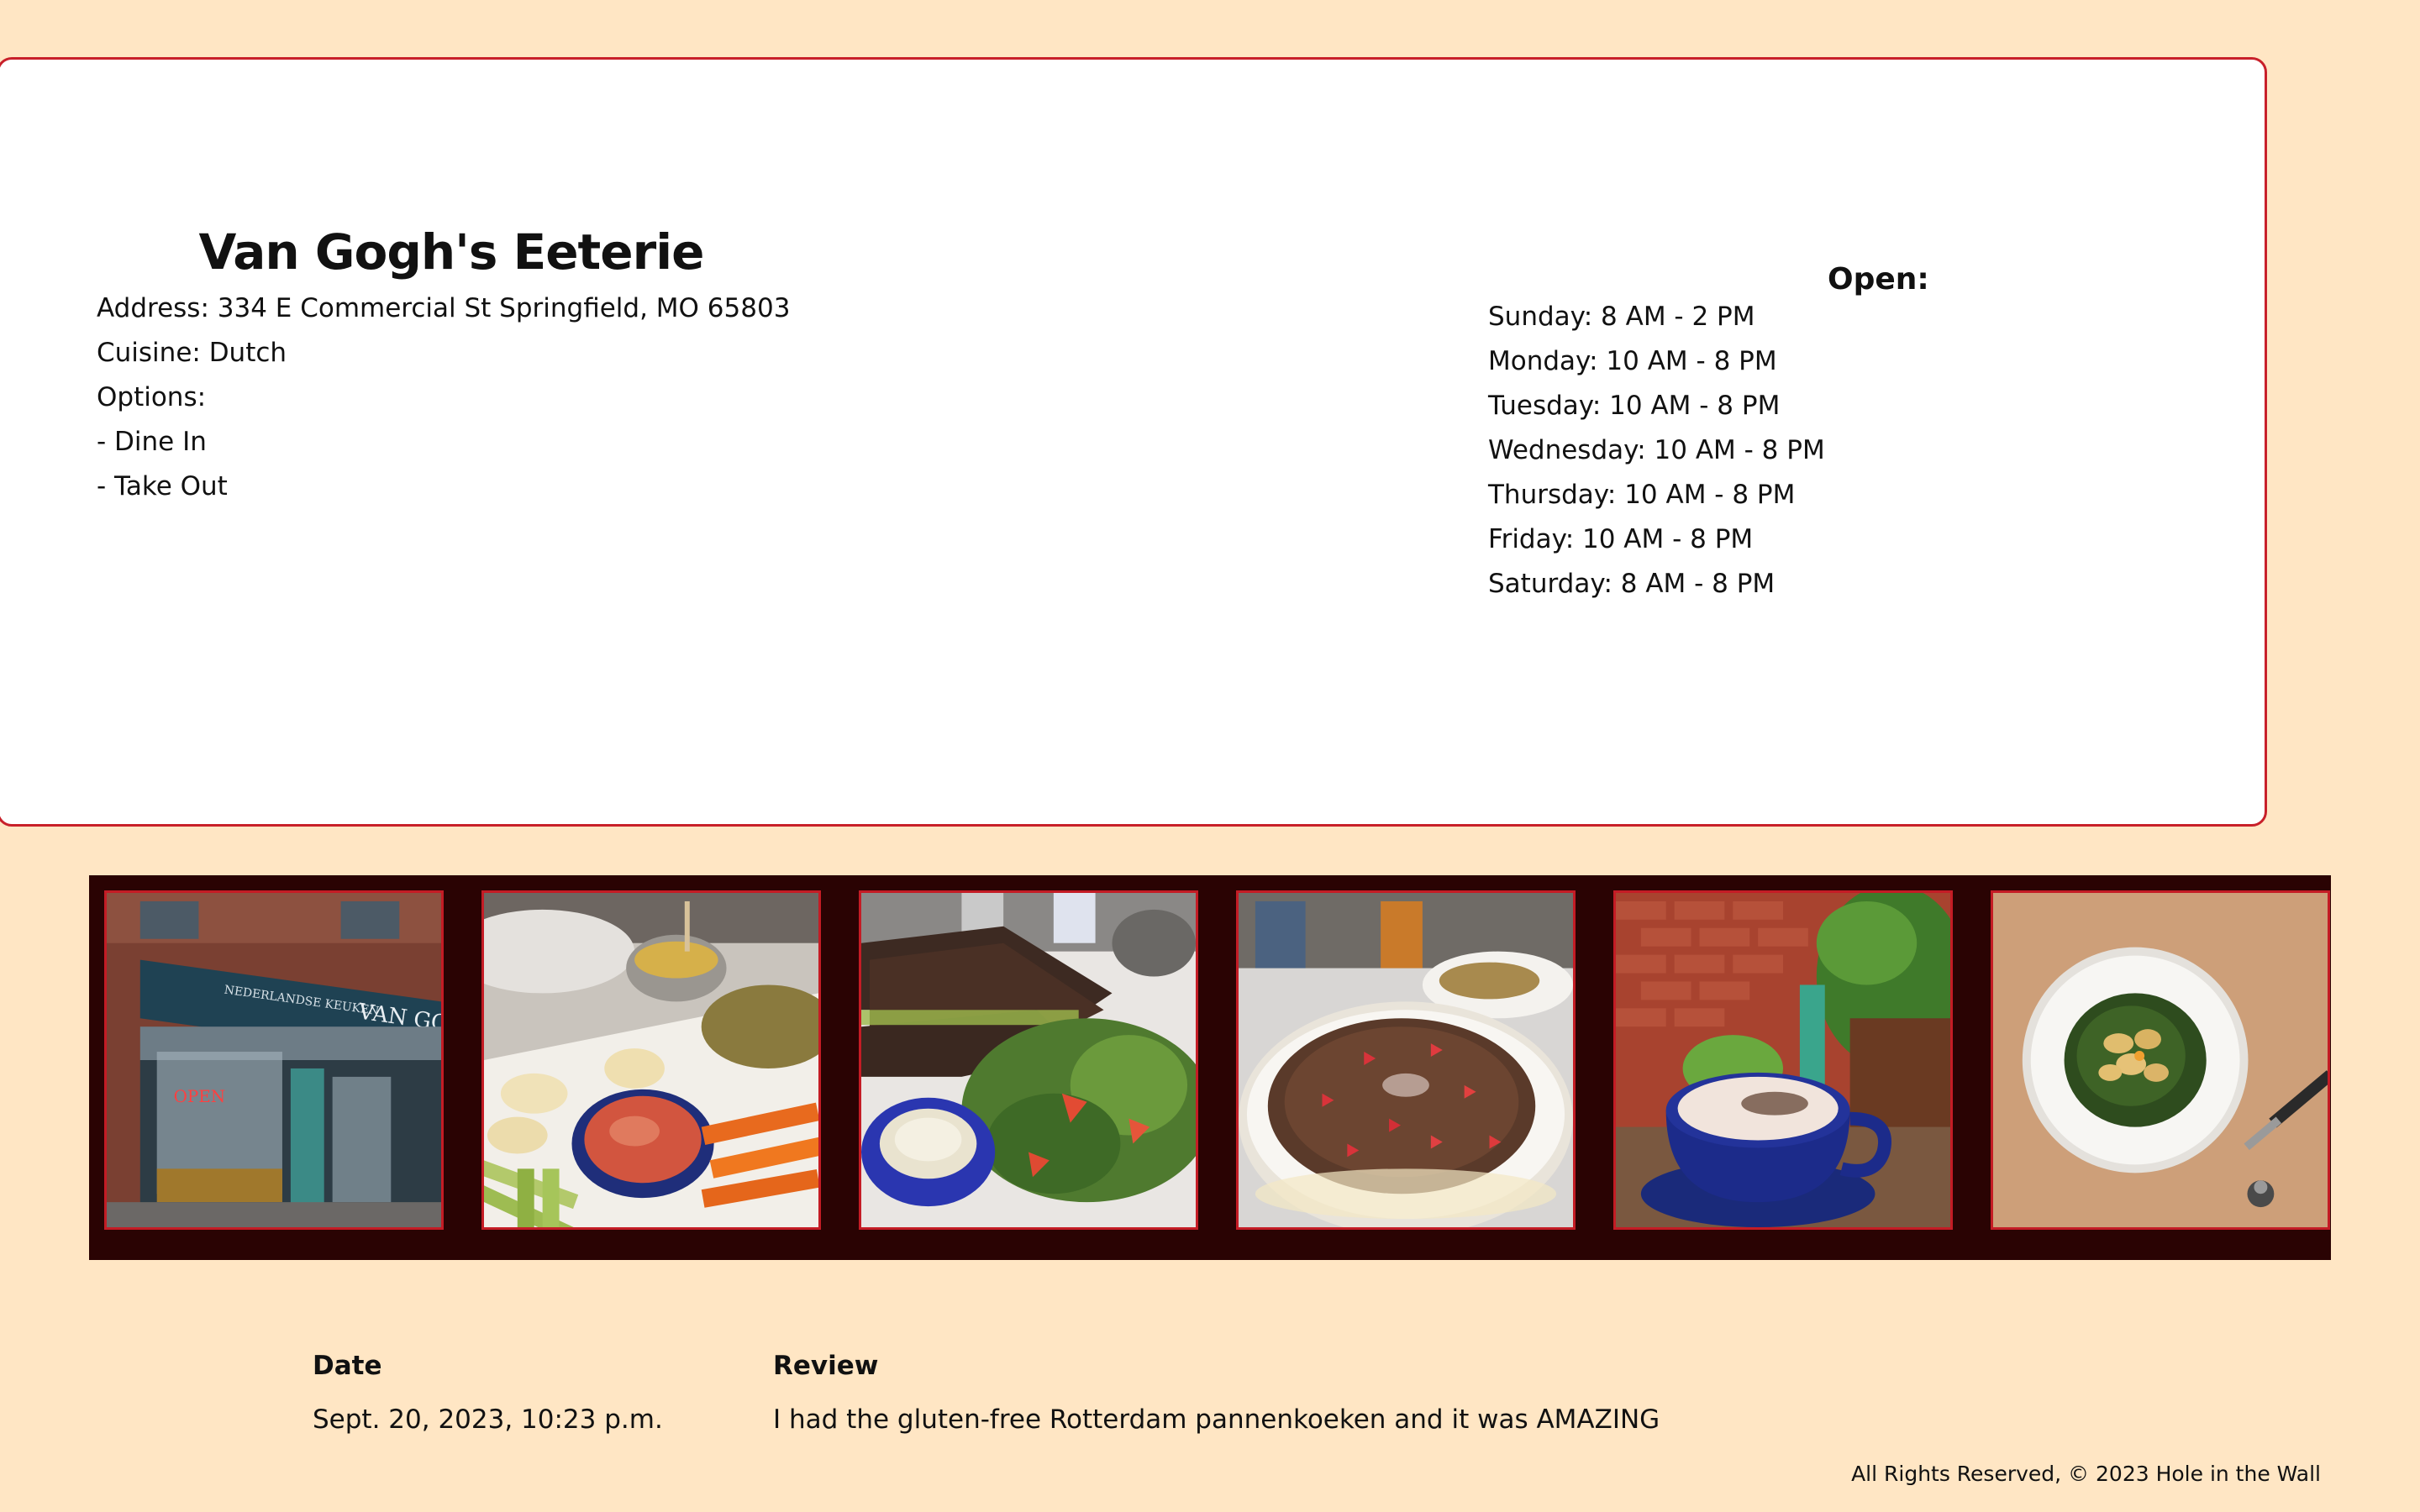 The width and height of the screenshot is (2420, 1512). What do you see at coordinates (152, 397) in the screenshot?
I see `options-label: Options:` at bounding box center [152, 397].